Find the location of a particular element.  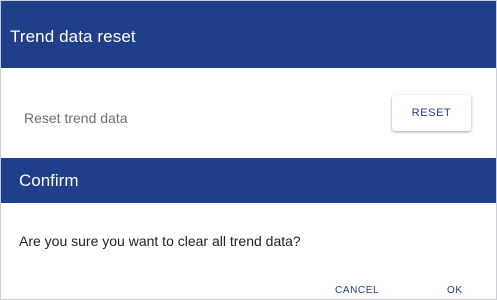

reset-button: RESET is located at coordinates (431, 113).